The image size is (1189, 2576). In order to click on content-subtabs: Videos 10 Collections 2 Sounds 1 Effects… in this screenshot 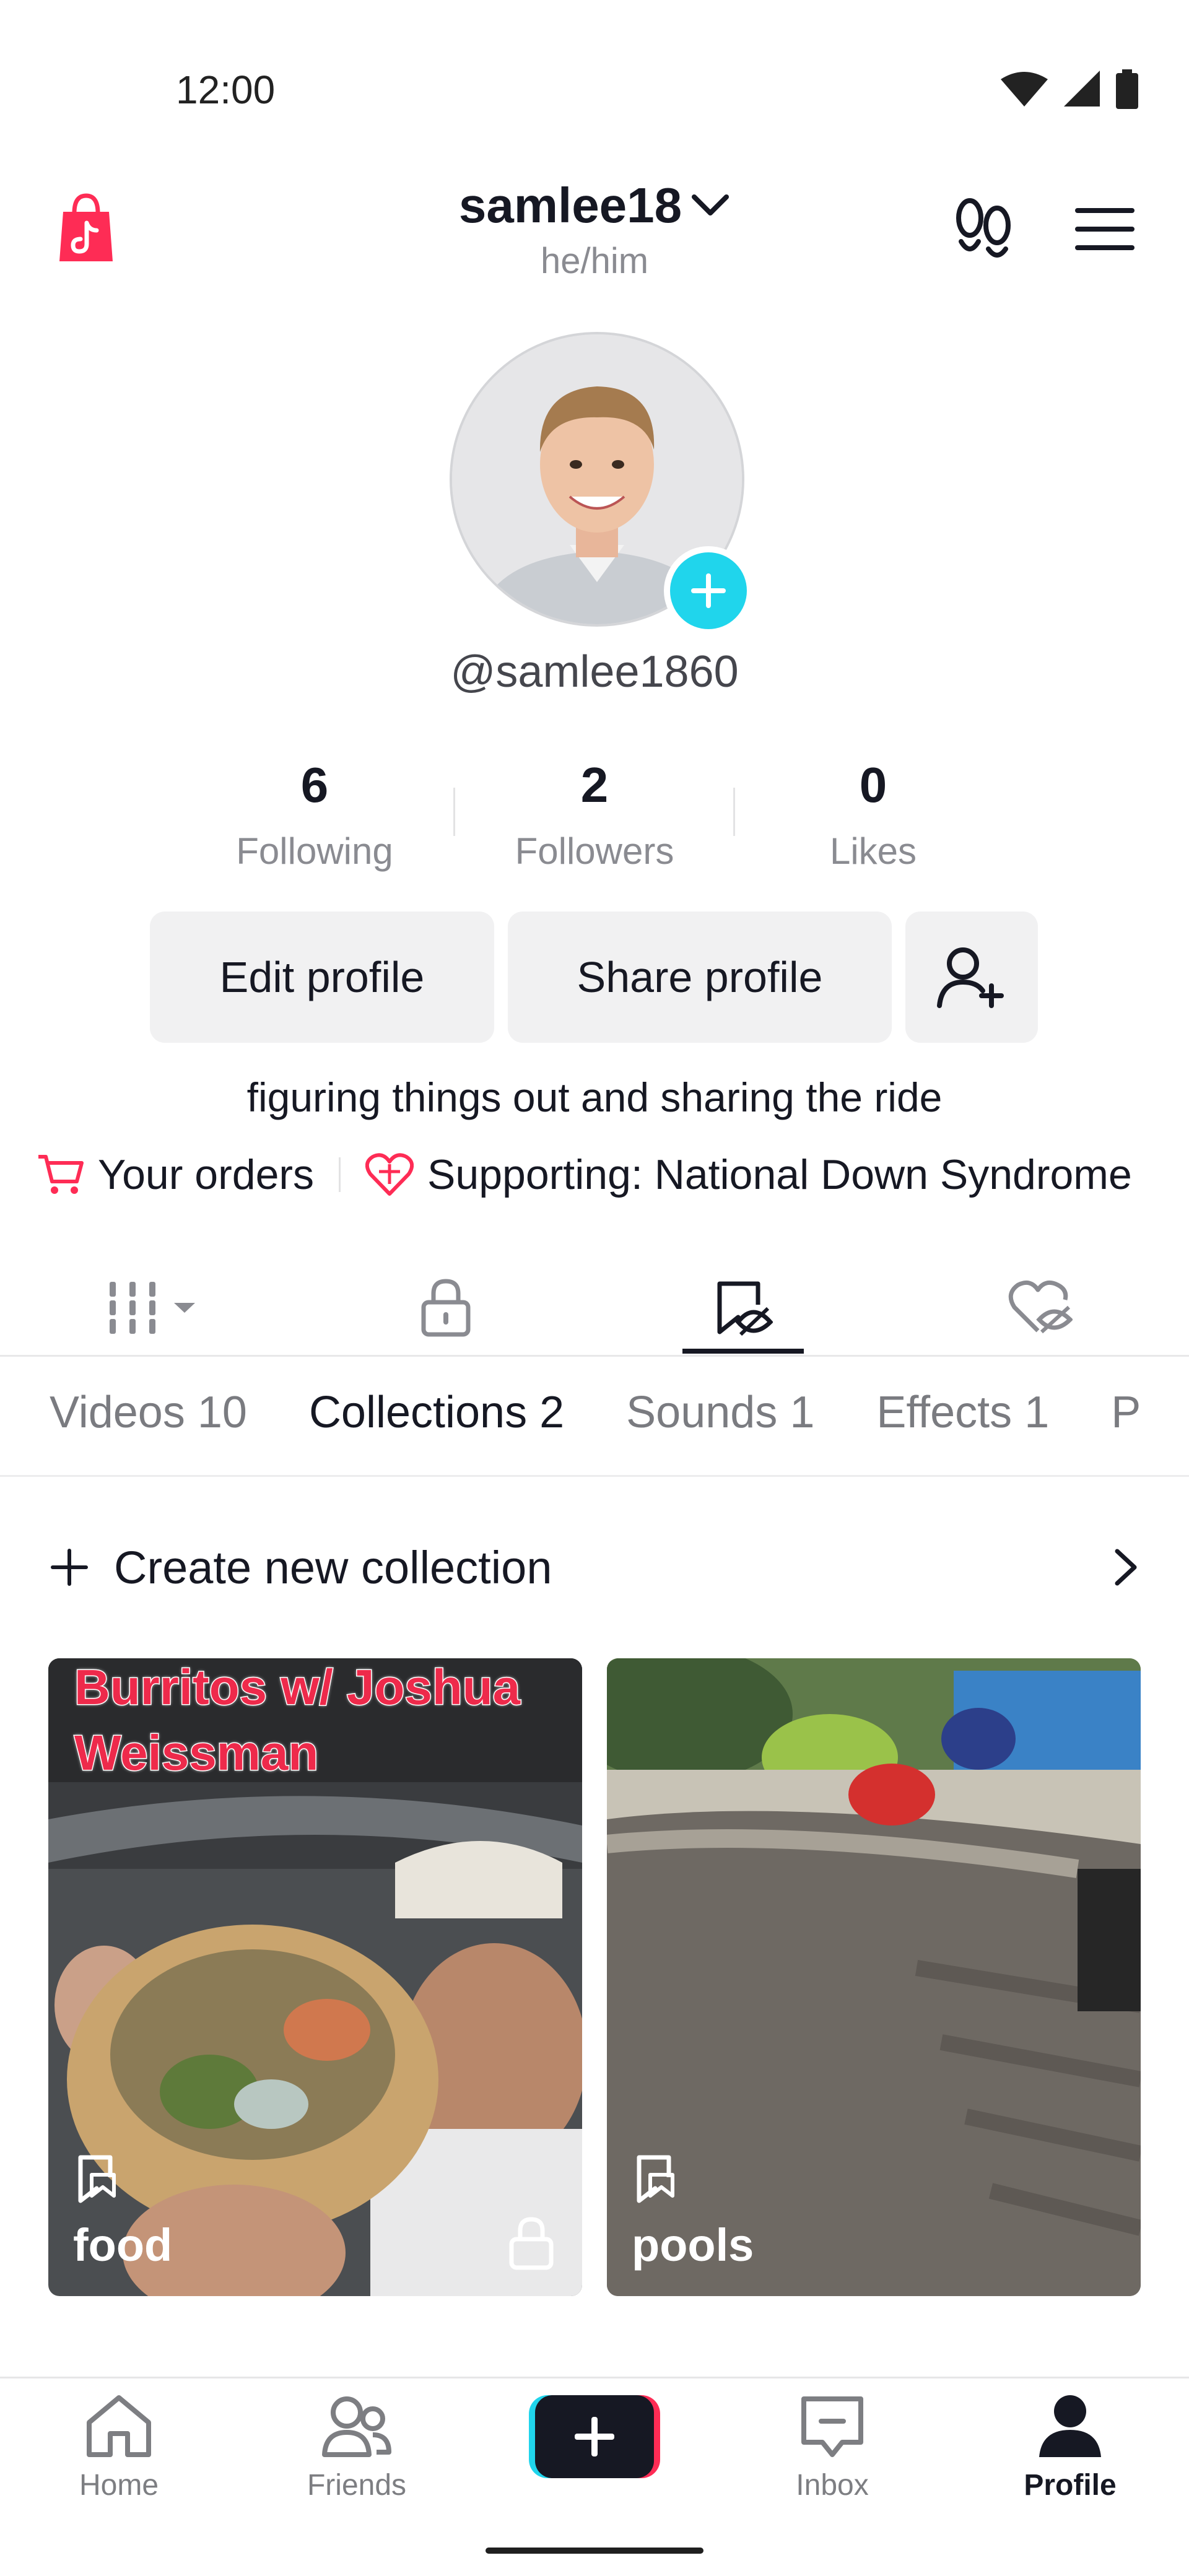, I will do `click(619, 1412)`.